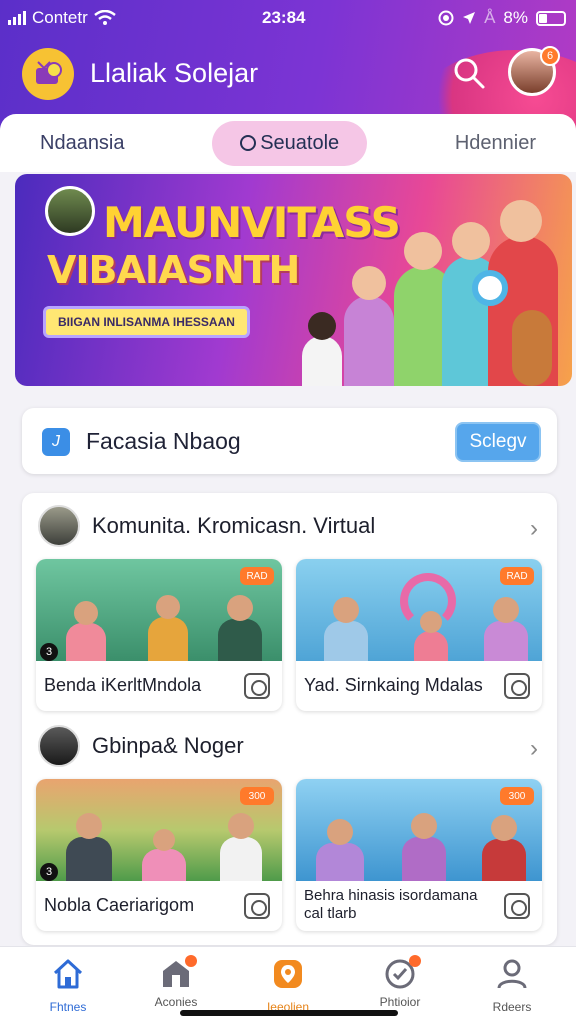 The width and height of the screenshot is (576, 1024). Describe the element at coordinates (432, 286) in the screenshot. I see `banner-illustration` at that location.